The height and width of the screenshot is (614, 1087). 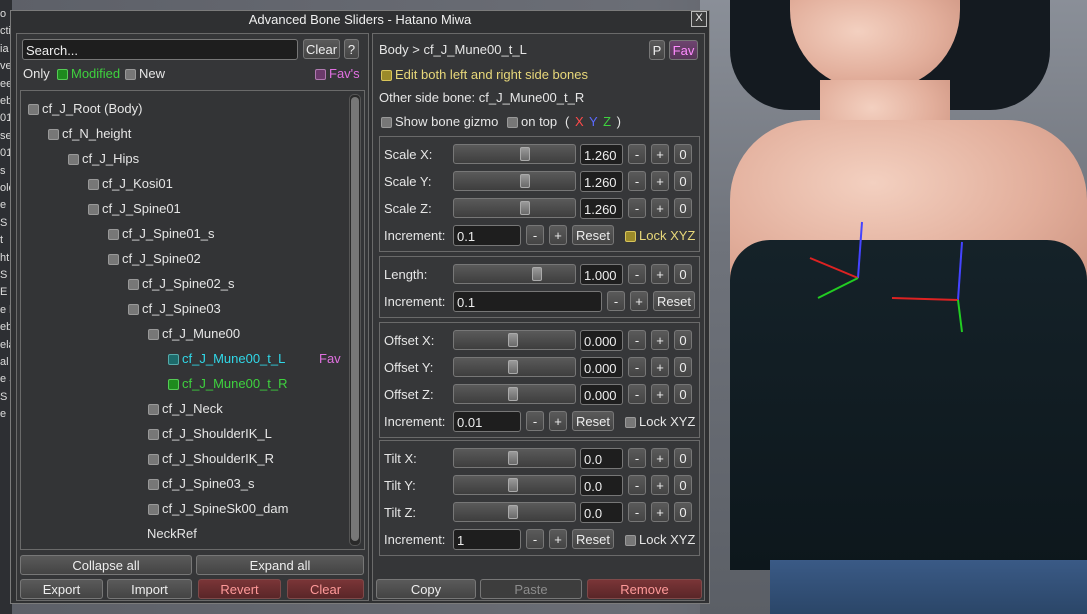 I want to click on help-button: ?, so click(x=351, y=49).